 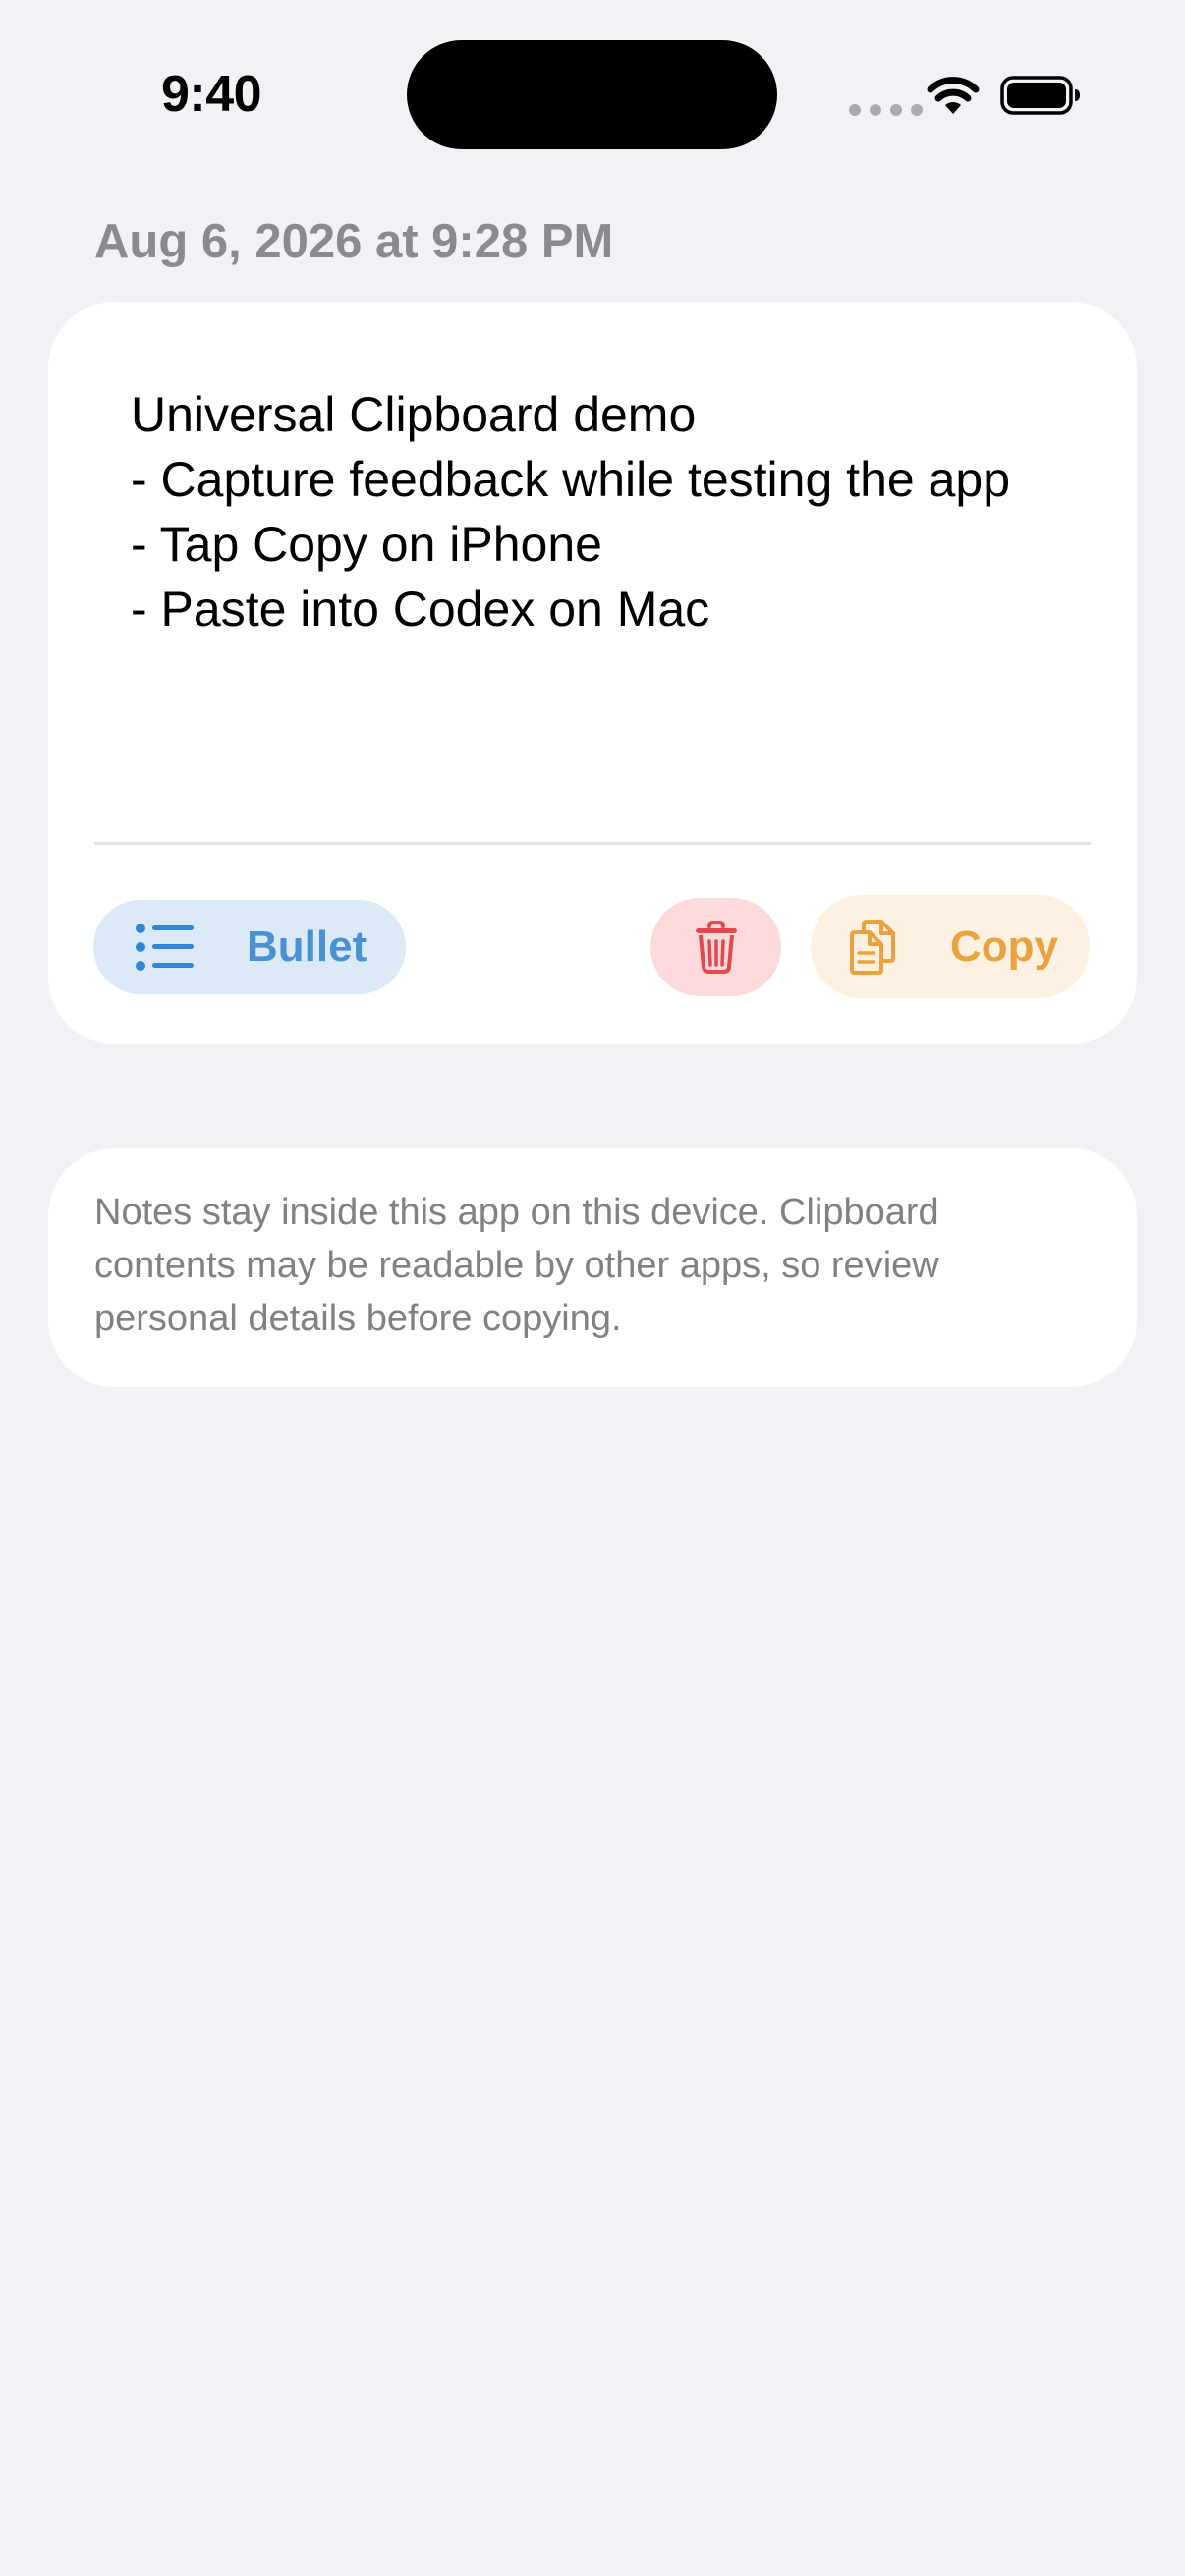 What do you see at coordinates (954, 95) in the screenshot?
I see `wifi-icon` at bounding box center [954, 95].